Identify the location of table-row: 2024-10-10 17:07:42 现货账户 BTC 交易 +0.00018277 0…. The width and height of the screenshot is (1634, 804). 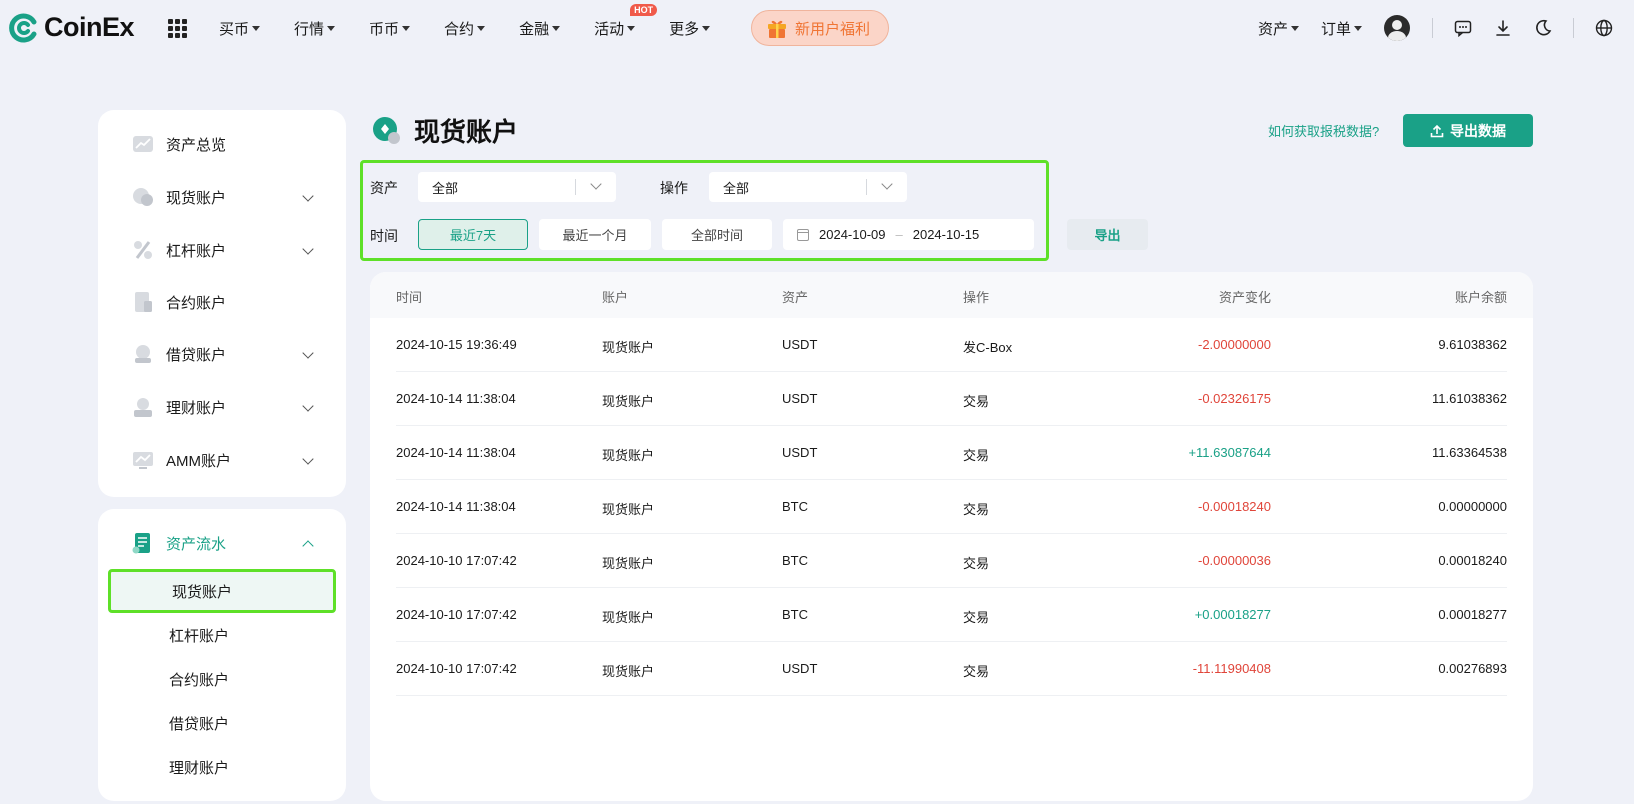
(951, 615).